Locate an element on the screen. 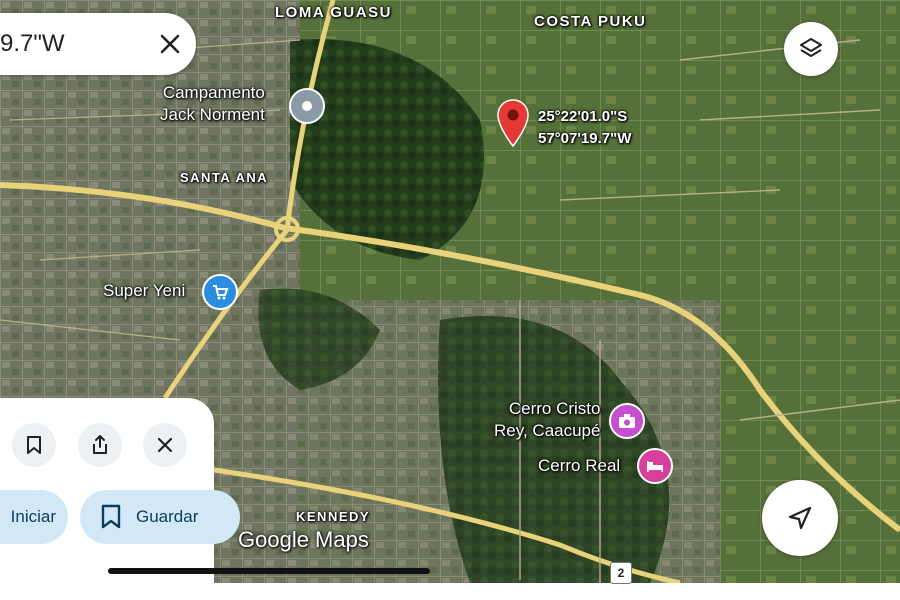 This screenshot has width=900, height=600. area-label-loma-guasu: LOMA GUASU is located at coordinates (333, 12).